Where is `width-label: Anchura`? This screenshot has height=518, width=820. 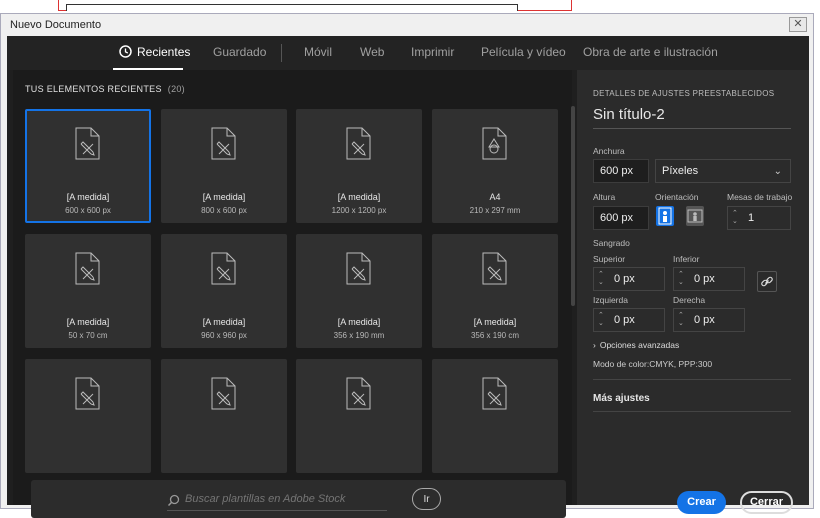 width-label: Anchura is located at coordinates (609, 151).